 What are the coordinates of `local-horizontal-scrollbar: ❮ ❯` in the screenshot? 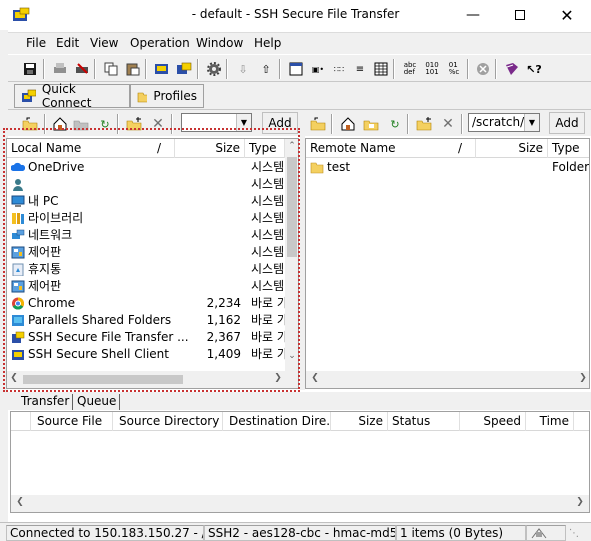 It's located at (152, 379).